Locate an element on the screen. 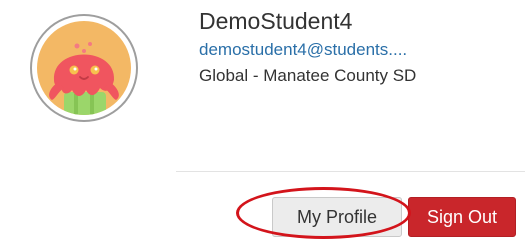  divider is located at coordinates (350, 171).